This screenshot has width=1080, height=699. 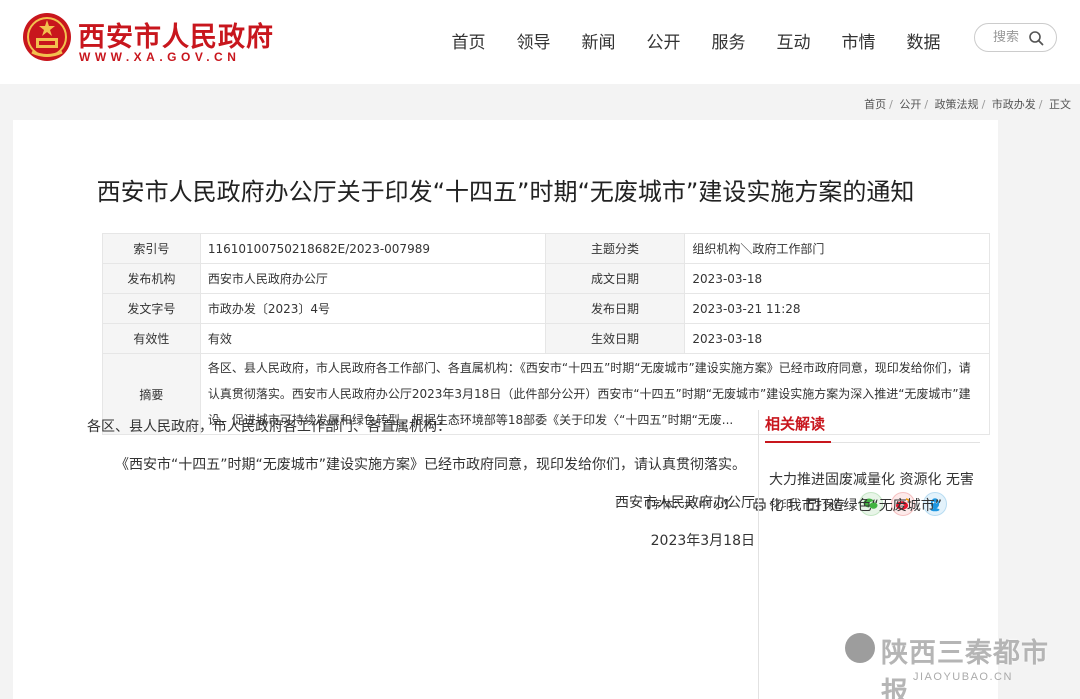 What do you see at coordinates (151, 308) in the screenshot?
I see `doc-number-label: 发文字号` at bounding box center [151, 308].